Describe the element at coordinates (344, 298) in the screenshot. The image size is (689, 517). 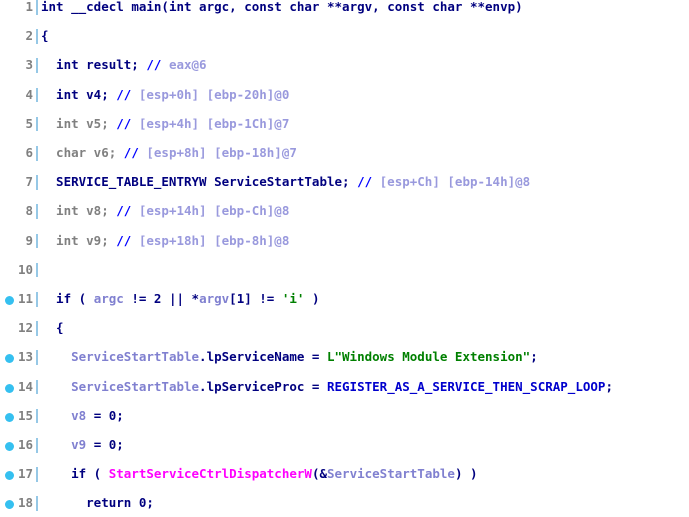
I see `code-line: 11 if ( argc != 2 || *argv[1] != 'i' )` at that location.